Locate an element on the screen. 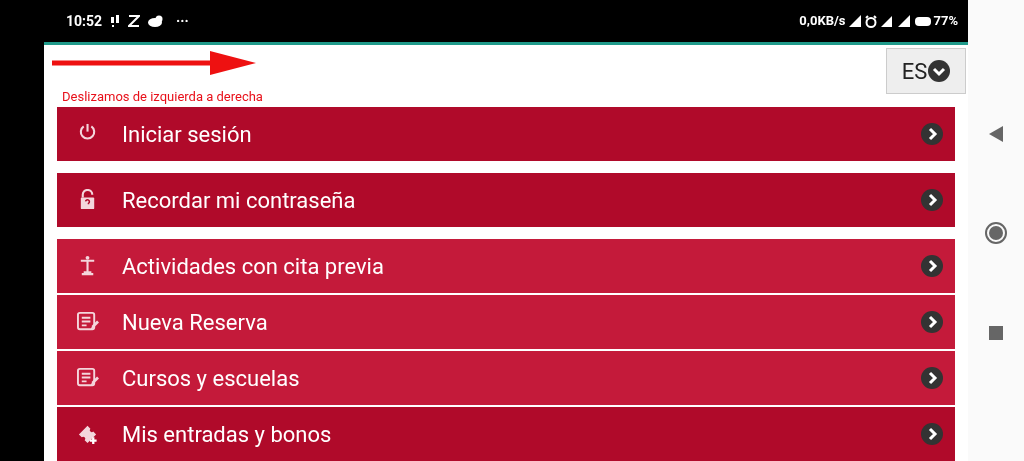 This screenshot has width=1024, height=461. menu-item: Actividades con cita previa is located at coordinates (506, 266).